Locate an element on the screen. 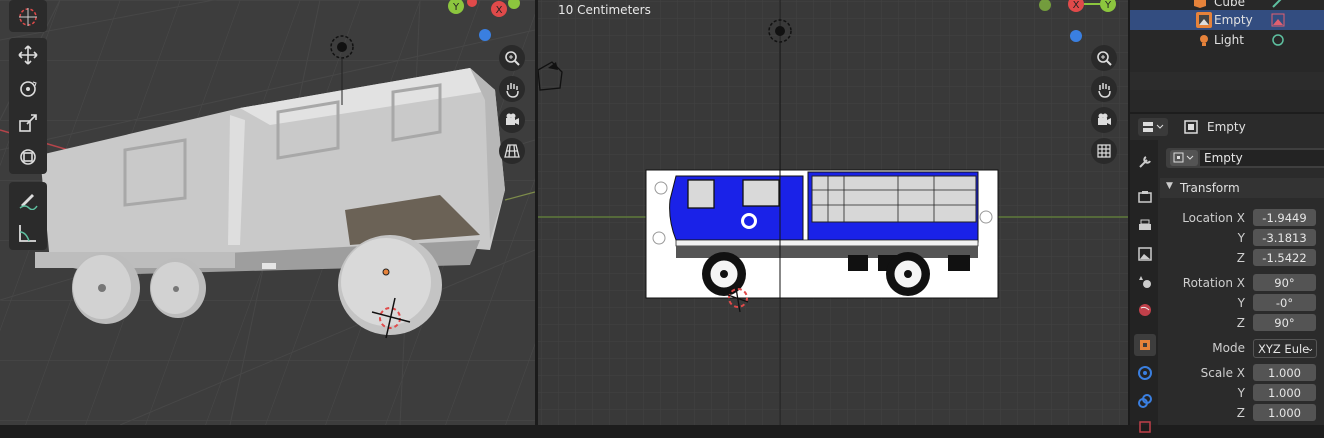 This screenshot has height=438, width=1324. scale-z-label: Z is located at coordinates (1240, 413).